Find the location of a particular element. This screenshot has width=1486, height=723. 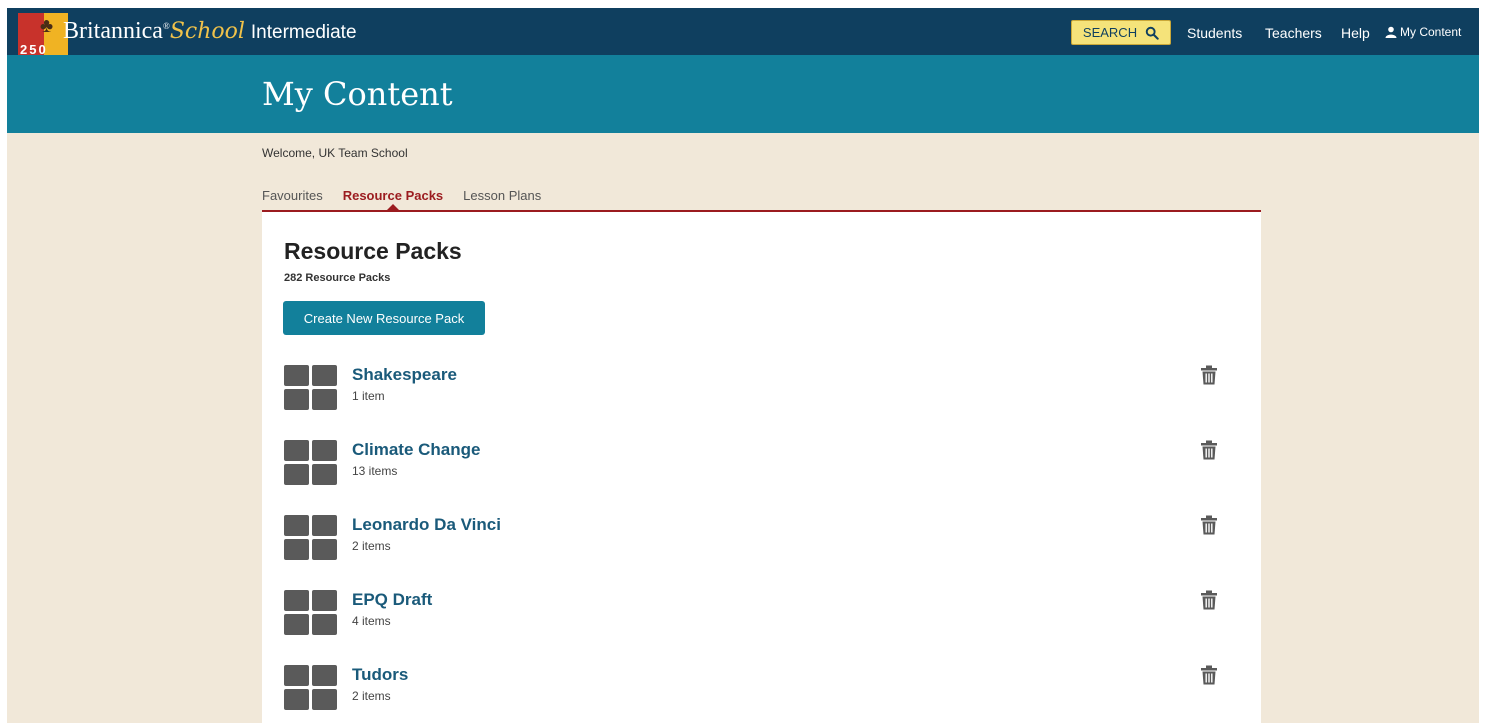

search-button: SEARCH is located at coordinates (1121, 32).